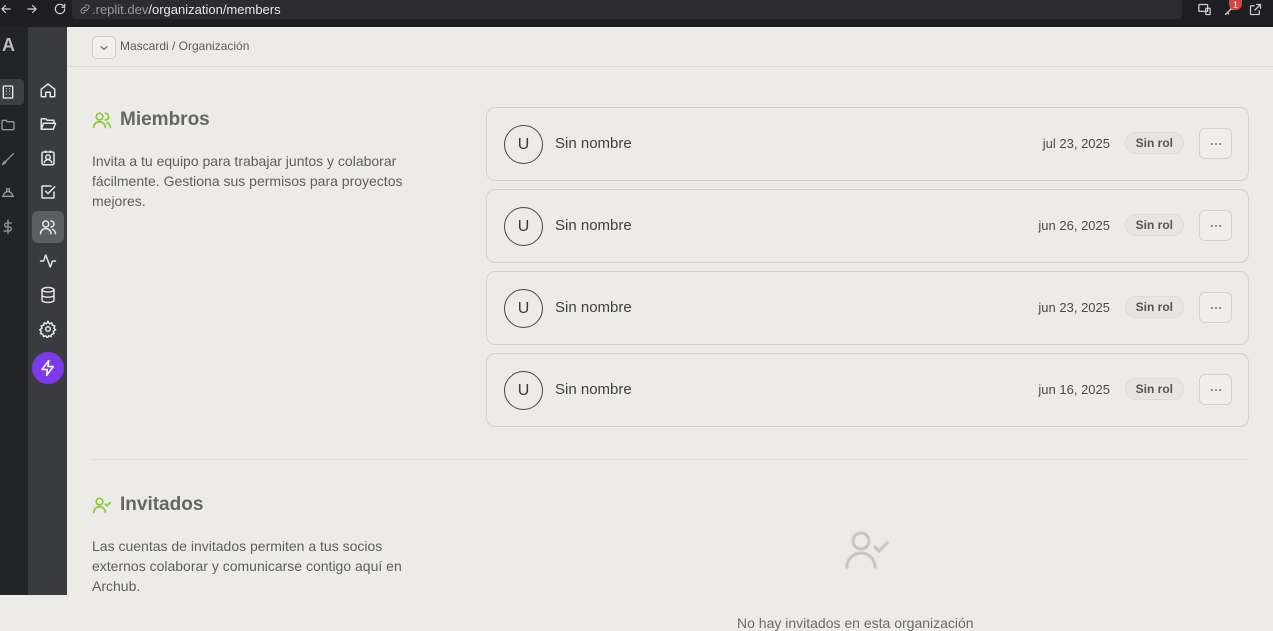 This screenshot has width=1273, height=631. Describe the element at coordinates (104, 47) in the screenshot. I see `chevron-down-icon` at that location.